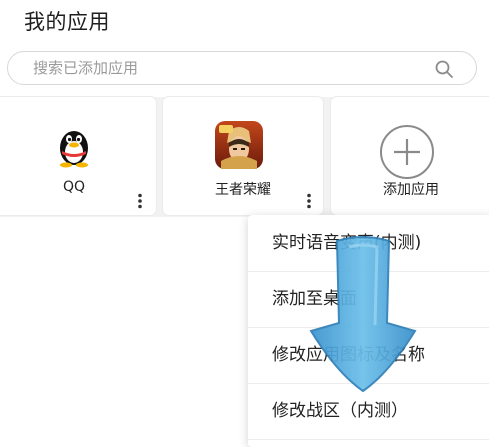 Image resolution: width=489 pixels, height=447 pixels. I want to click on app-card-honor-of-kings: 王者荣耀, so click(243, 156).